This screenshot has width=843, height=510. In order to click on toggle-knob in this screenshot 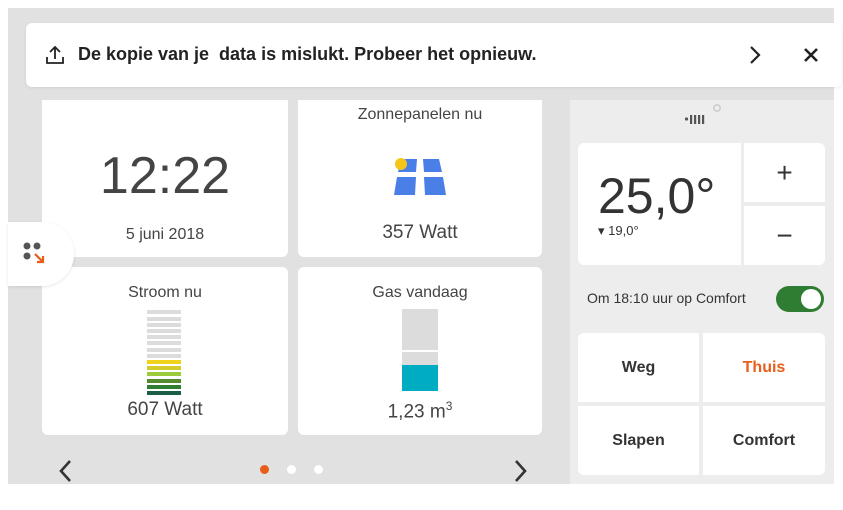, I will do `click(811, 299)`.